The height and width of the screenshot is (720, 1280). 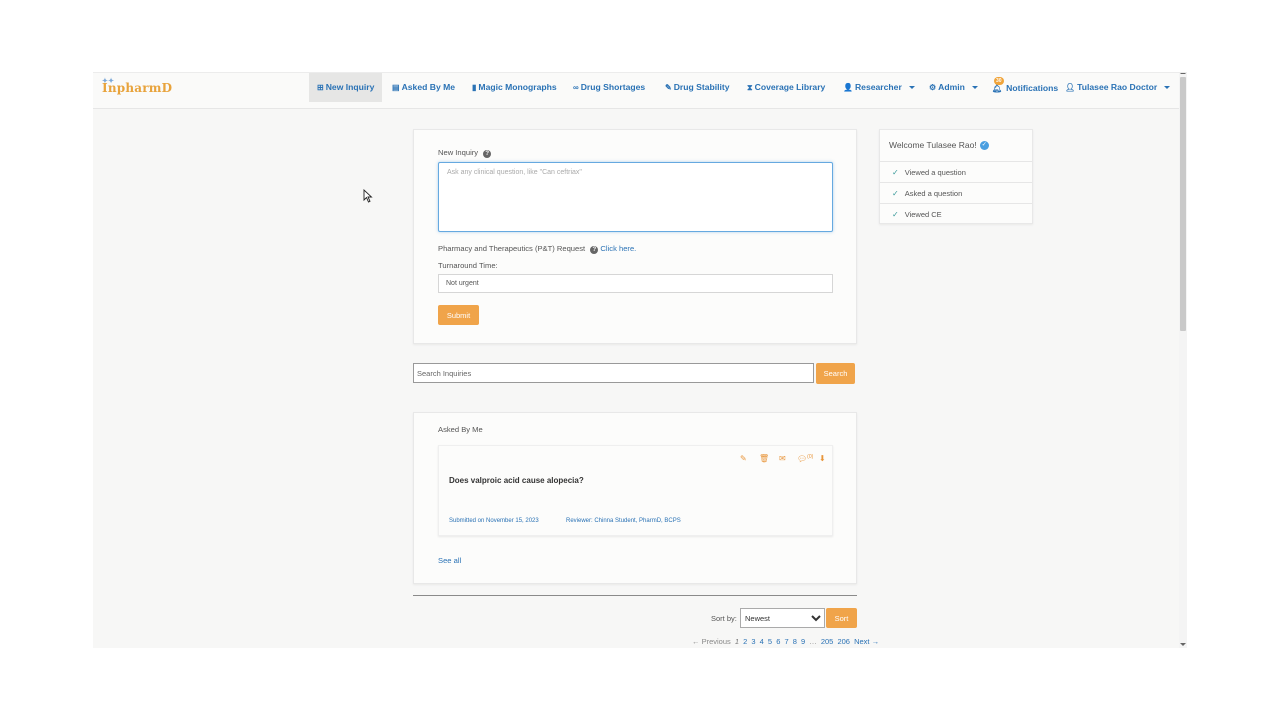 What do you see at coordinates (576, 87) in the screenshot?
I see `binoculars-icon: ∞` at bounding box center [576, 87].